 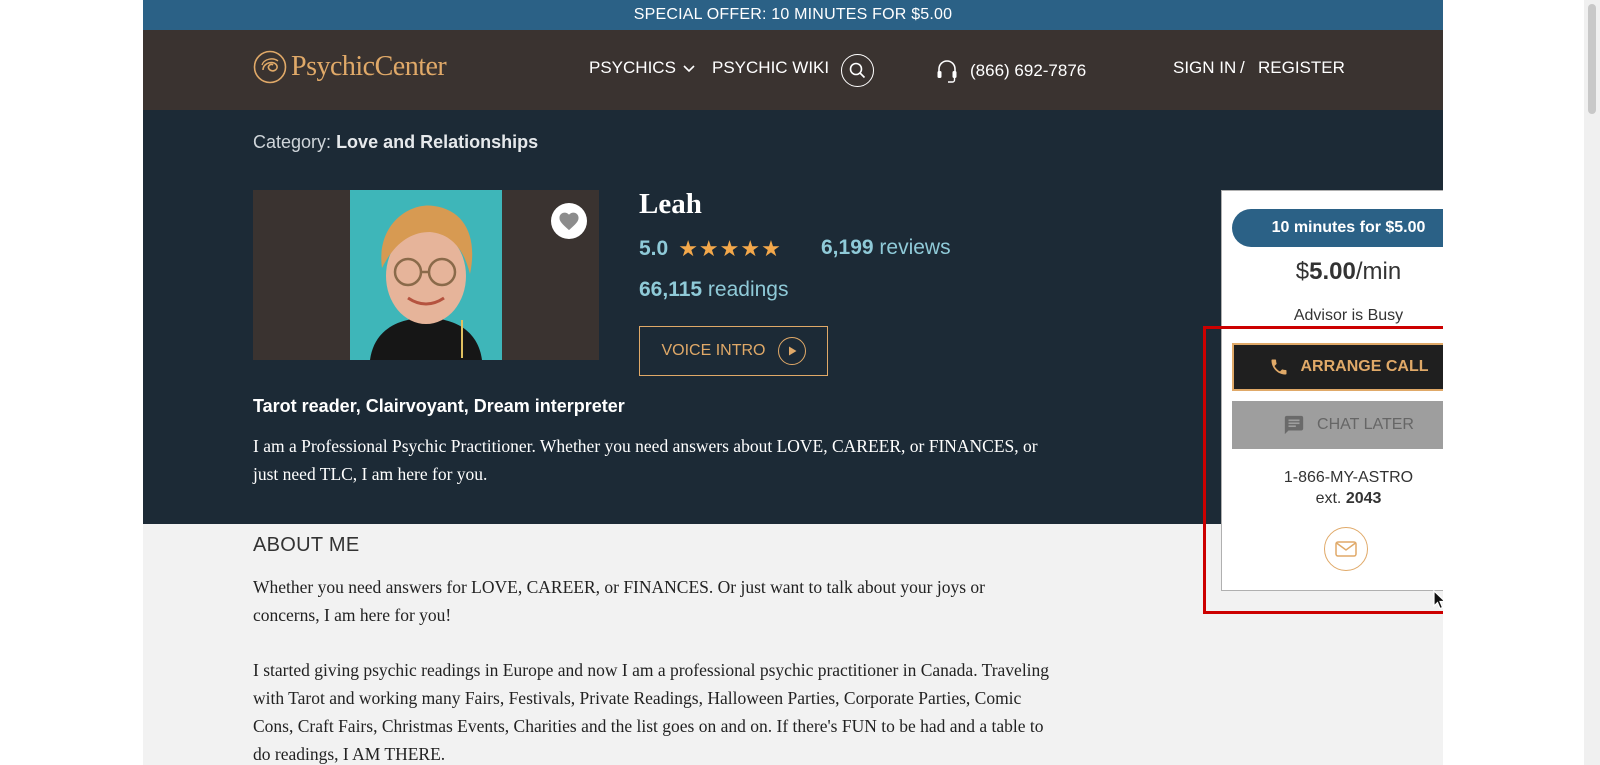 I want to click on send-message-button, so click(x=1346, y=549).